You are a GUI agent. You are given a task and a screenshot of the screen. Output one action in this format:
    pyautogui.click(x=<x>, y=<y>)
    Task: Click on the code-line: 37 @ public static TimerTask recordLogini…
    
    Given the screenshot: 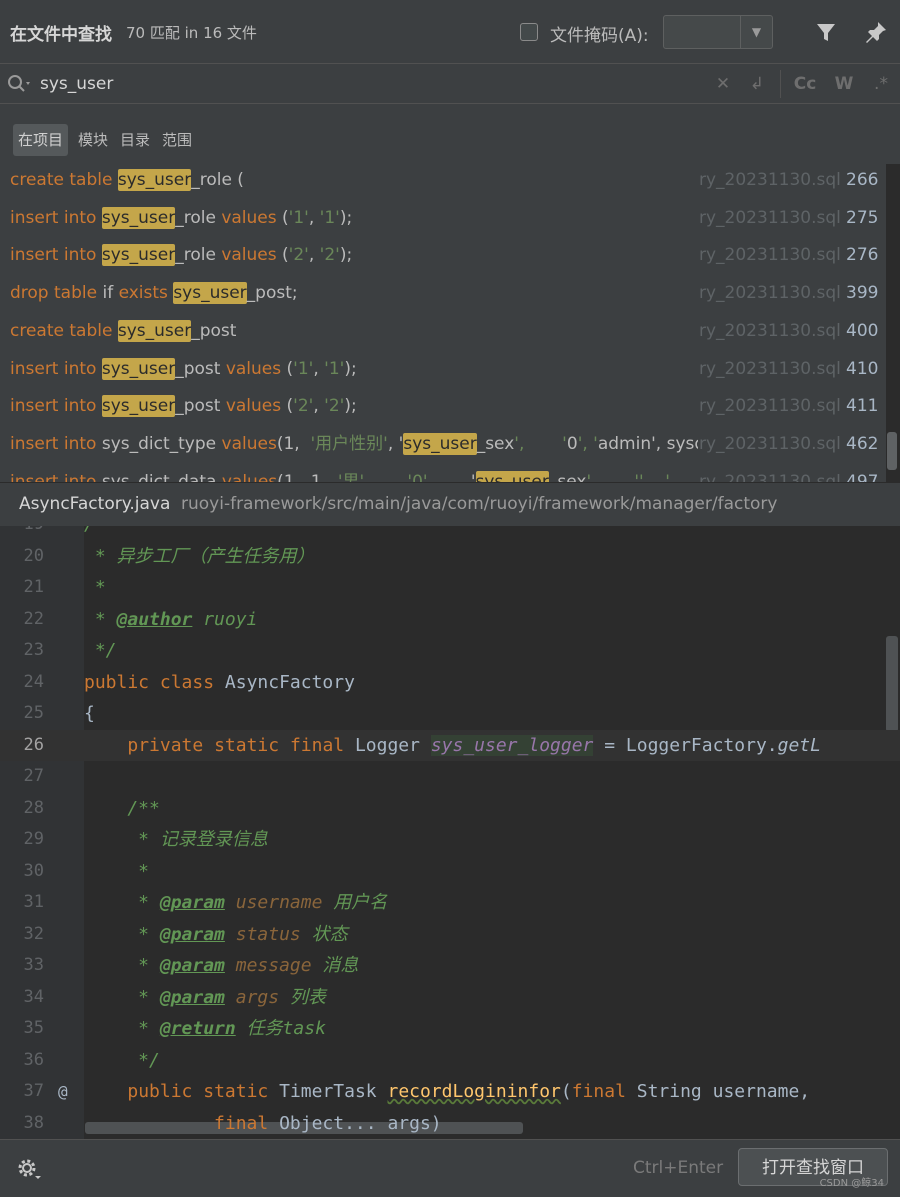 What is the action you would take?
    pyautogui.click(x=450, y=1091)
    